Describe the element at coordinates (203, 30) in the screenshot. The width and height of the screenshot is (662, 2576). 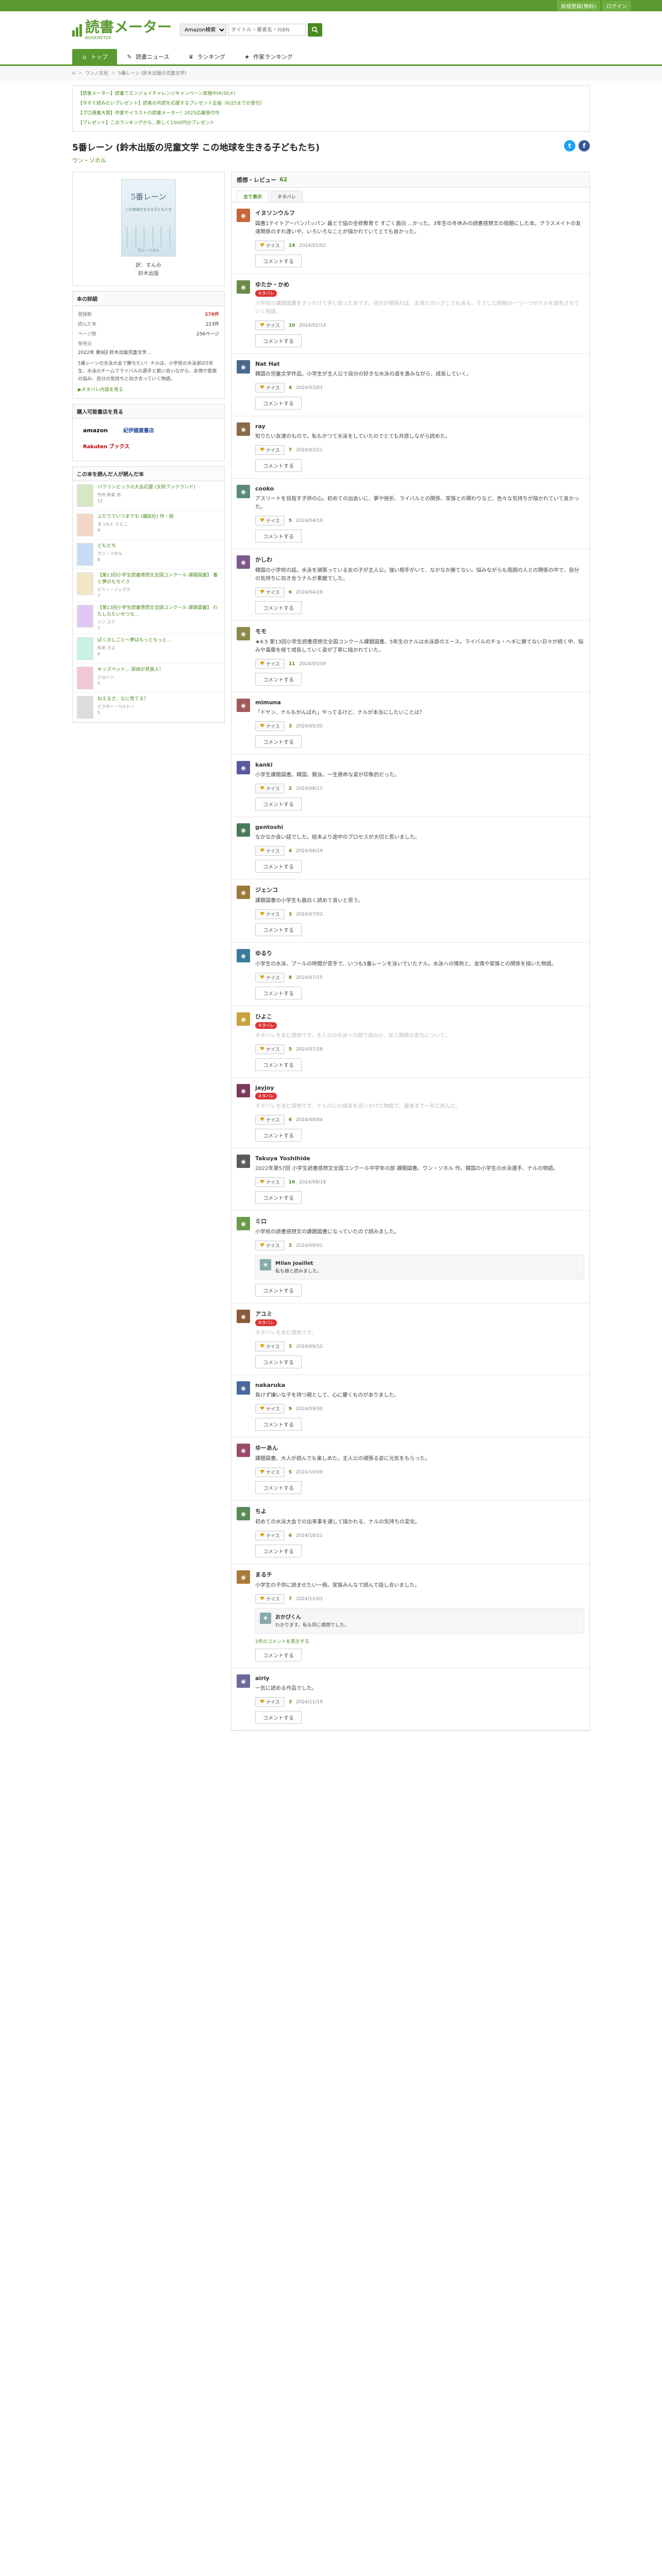
I see `search-category-select: Amazon検索` at that location.